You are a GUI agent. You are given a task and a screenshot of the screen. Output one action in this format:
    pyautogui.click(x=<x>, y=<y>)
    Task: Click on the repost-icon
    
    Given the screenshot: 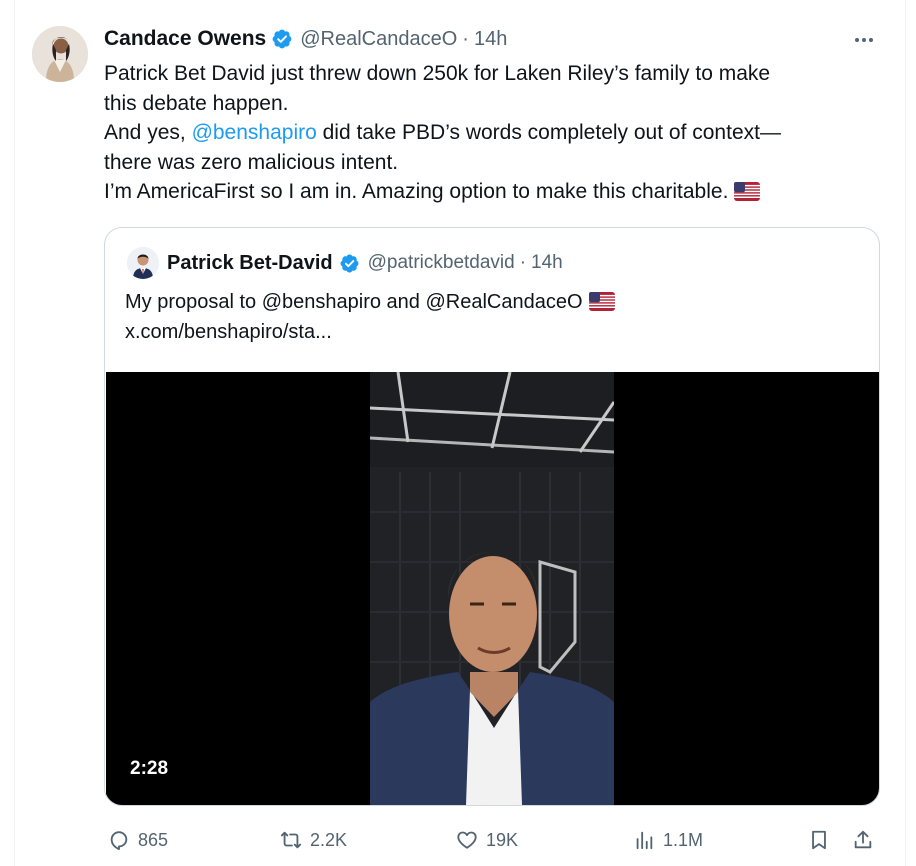 What is the action you would take?
    pyautogui.click(x=291, y=840)
    